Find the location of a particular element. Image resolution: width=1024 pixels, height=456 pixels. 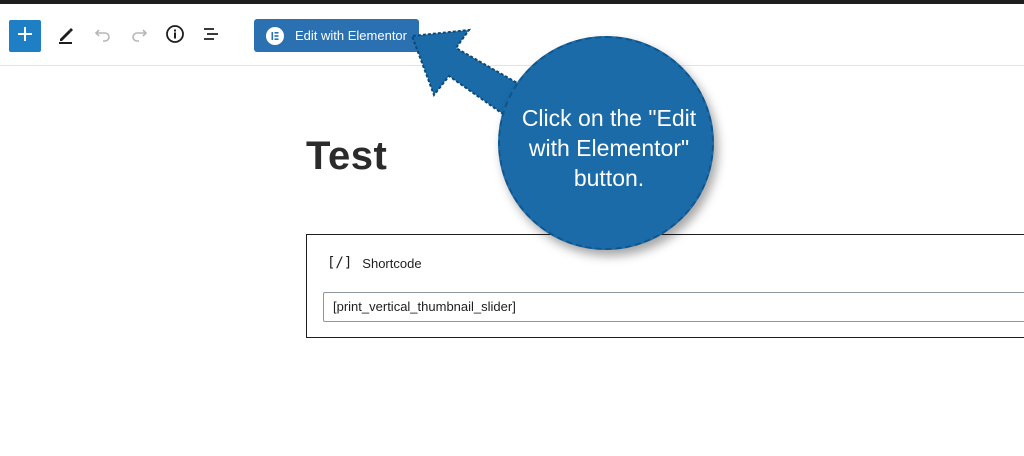

plus-icon is located at coordinates (25, 36).